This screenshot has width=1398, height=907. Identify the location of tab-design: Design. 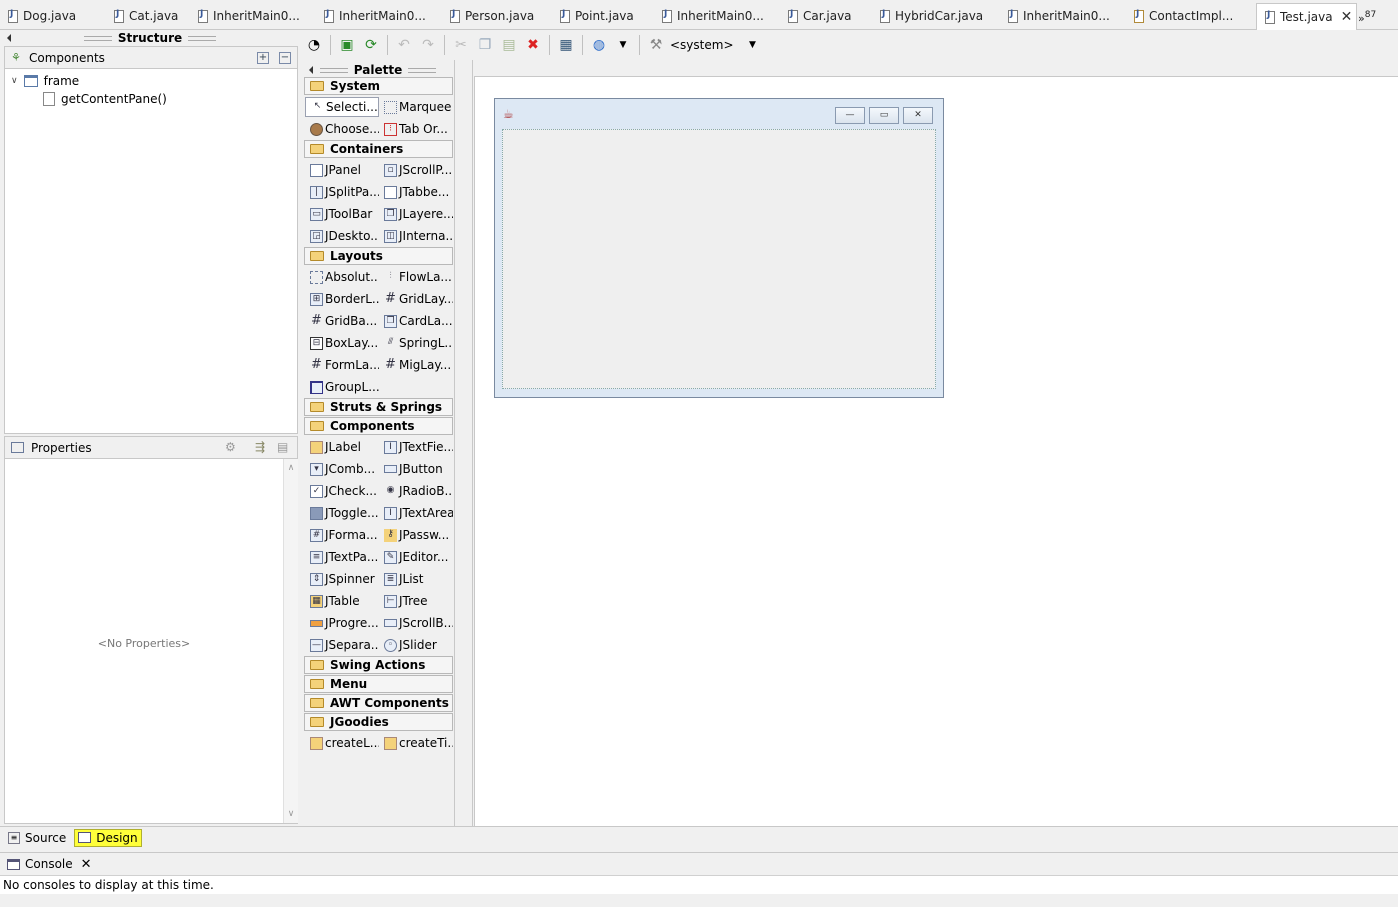
(108, 837).